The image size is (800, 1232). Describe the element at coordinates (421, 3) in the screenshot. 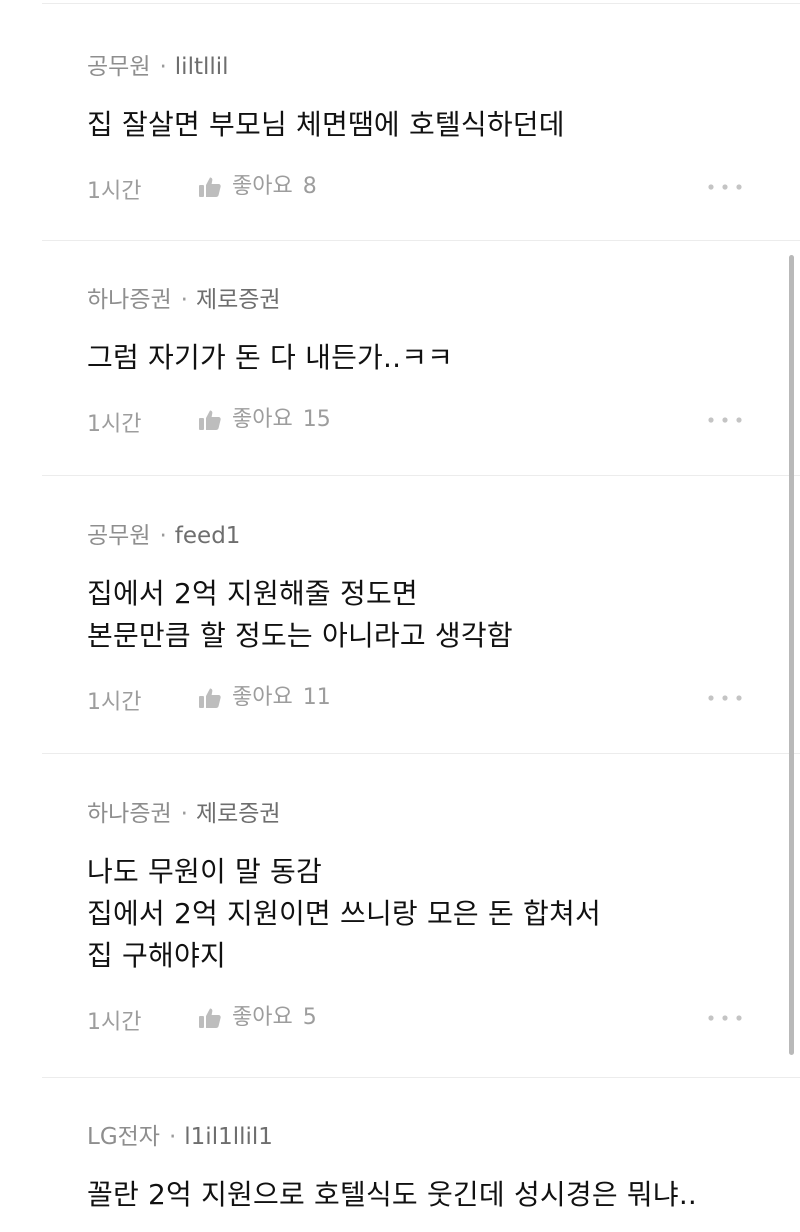

I see `divider` at that location.